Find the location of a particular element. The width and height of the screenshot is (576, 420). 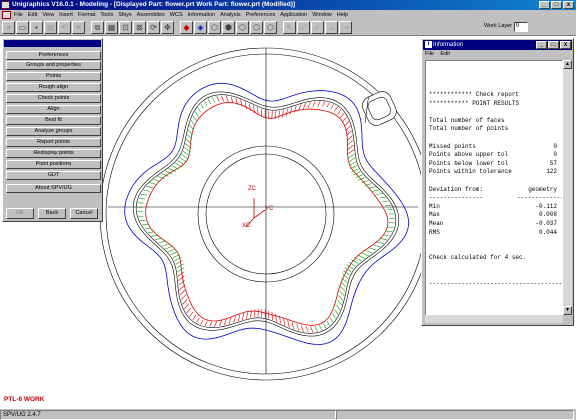

rotate-icon: ⟳ is located at coordinates (153, 27).